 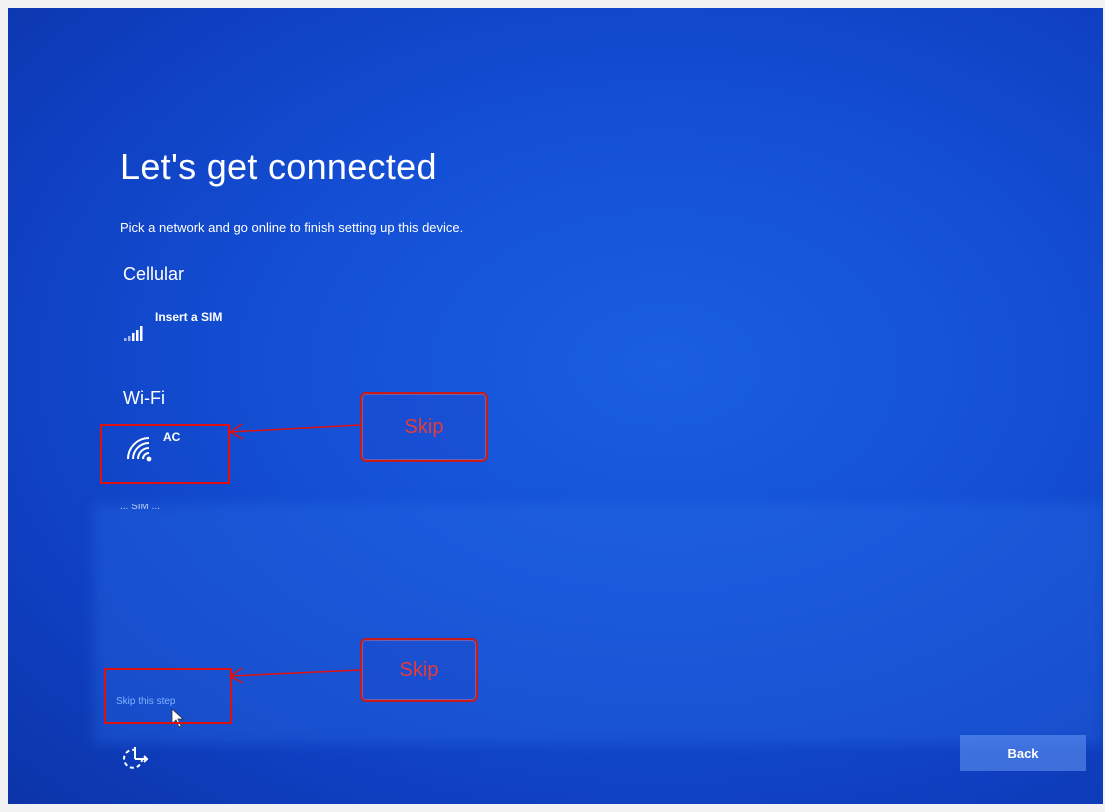 I want to click on back-button: Back, so click(x=1023, y=753).